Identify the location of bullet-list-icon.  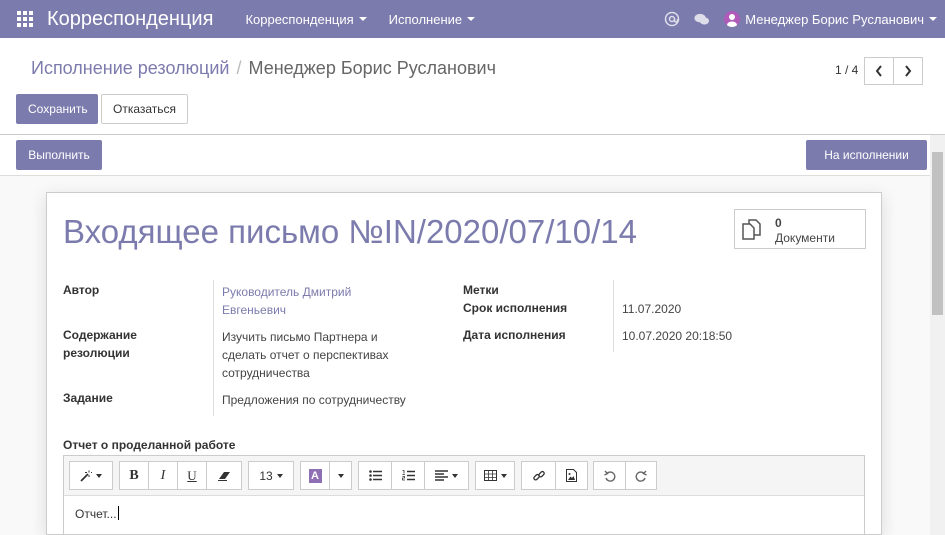
(375, 475).